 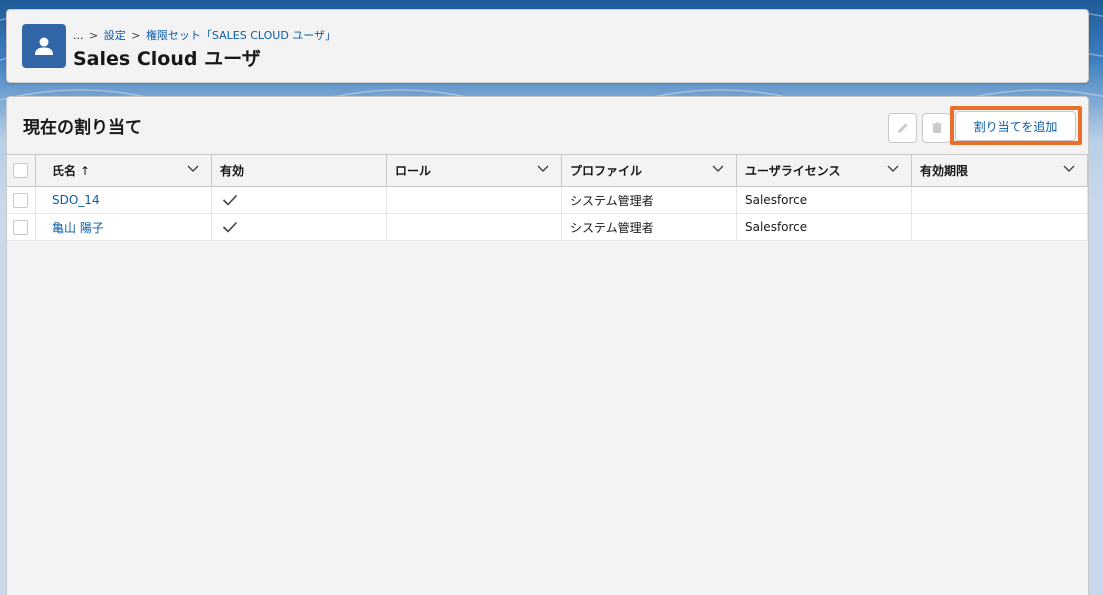 I want to click on column-header-license: ユーザライセンス, so click(x=824, y=170).